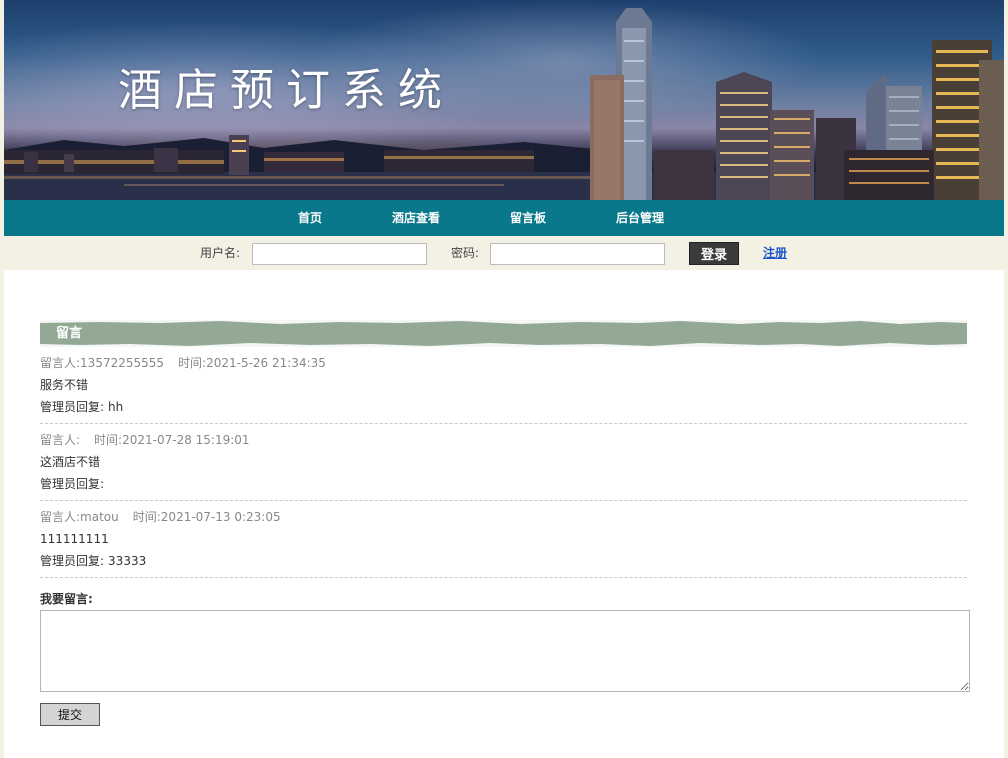  Describe the element at coordinates (310, 218) in the screenshot. I see `nav-item-home: 首页` at that location.